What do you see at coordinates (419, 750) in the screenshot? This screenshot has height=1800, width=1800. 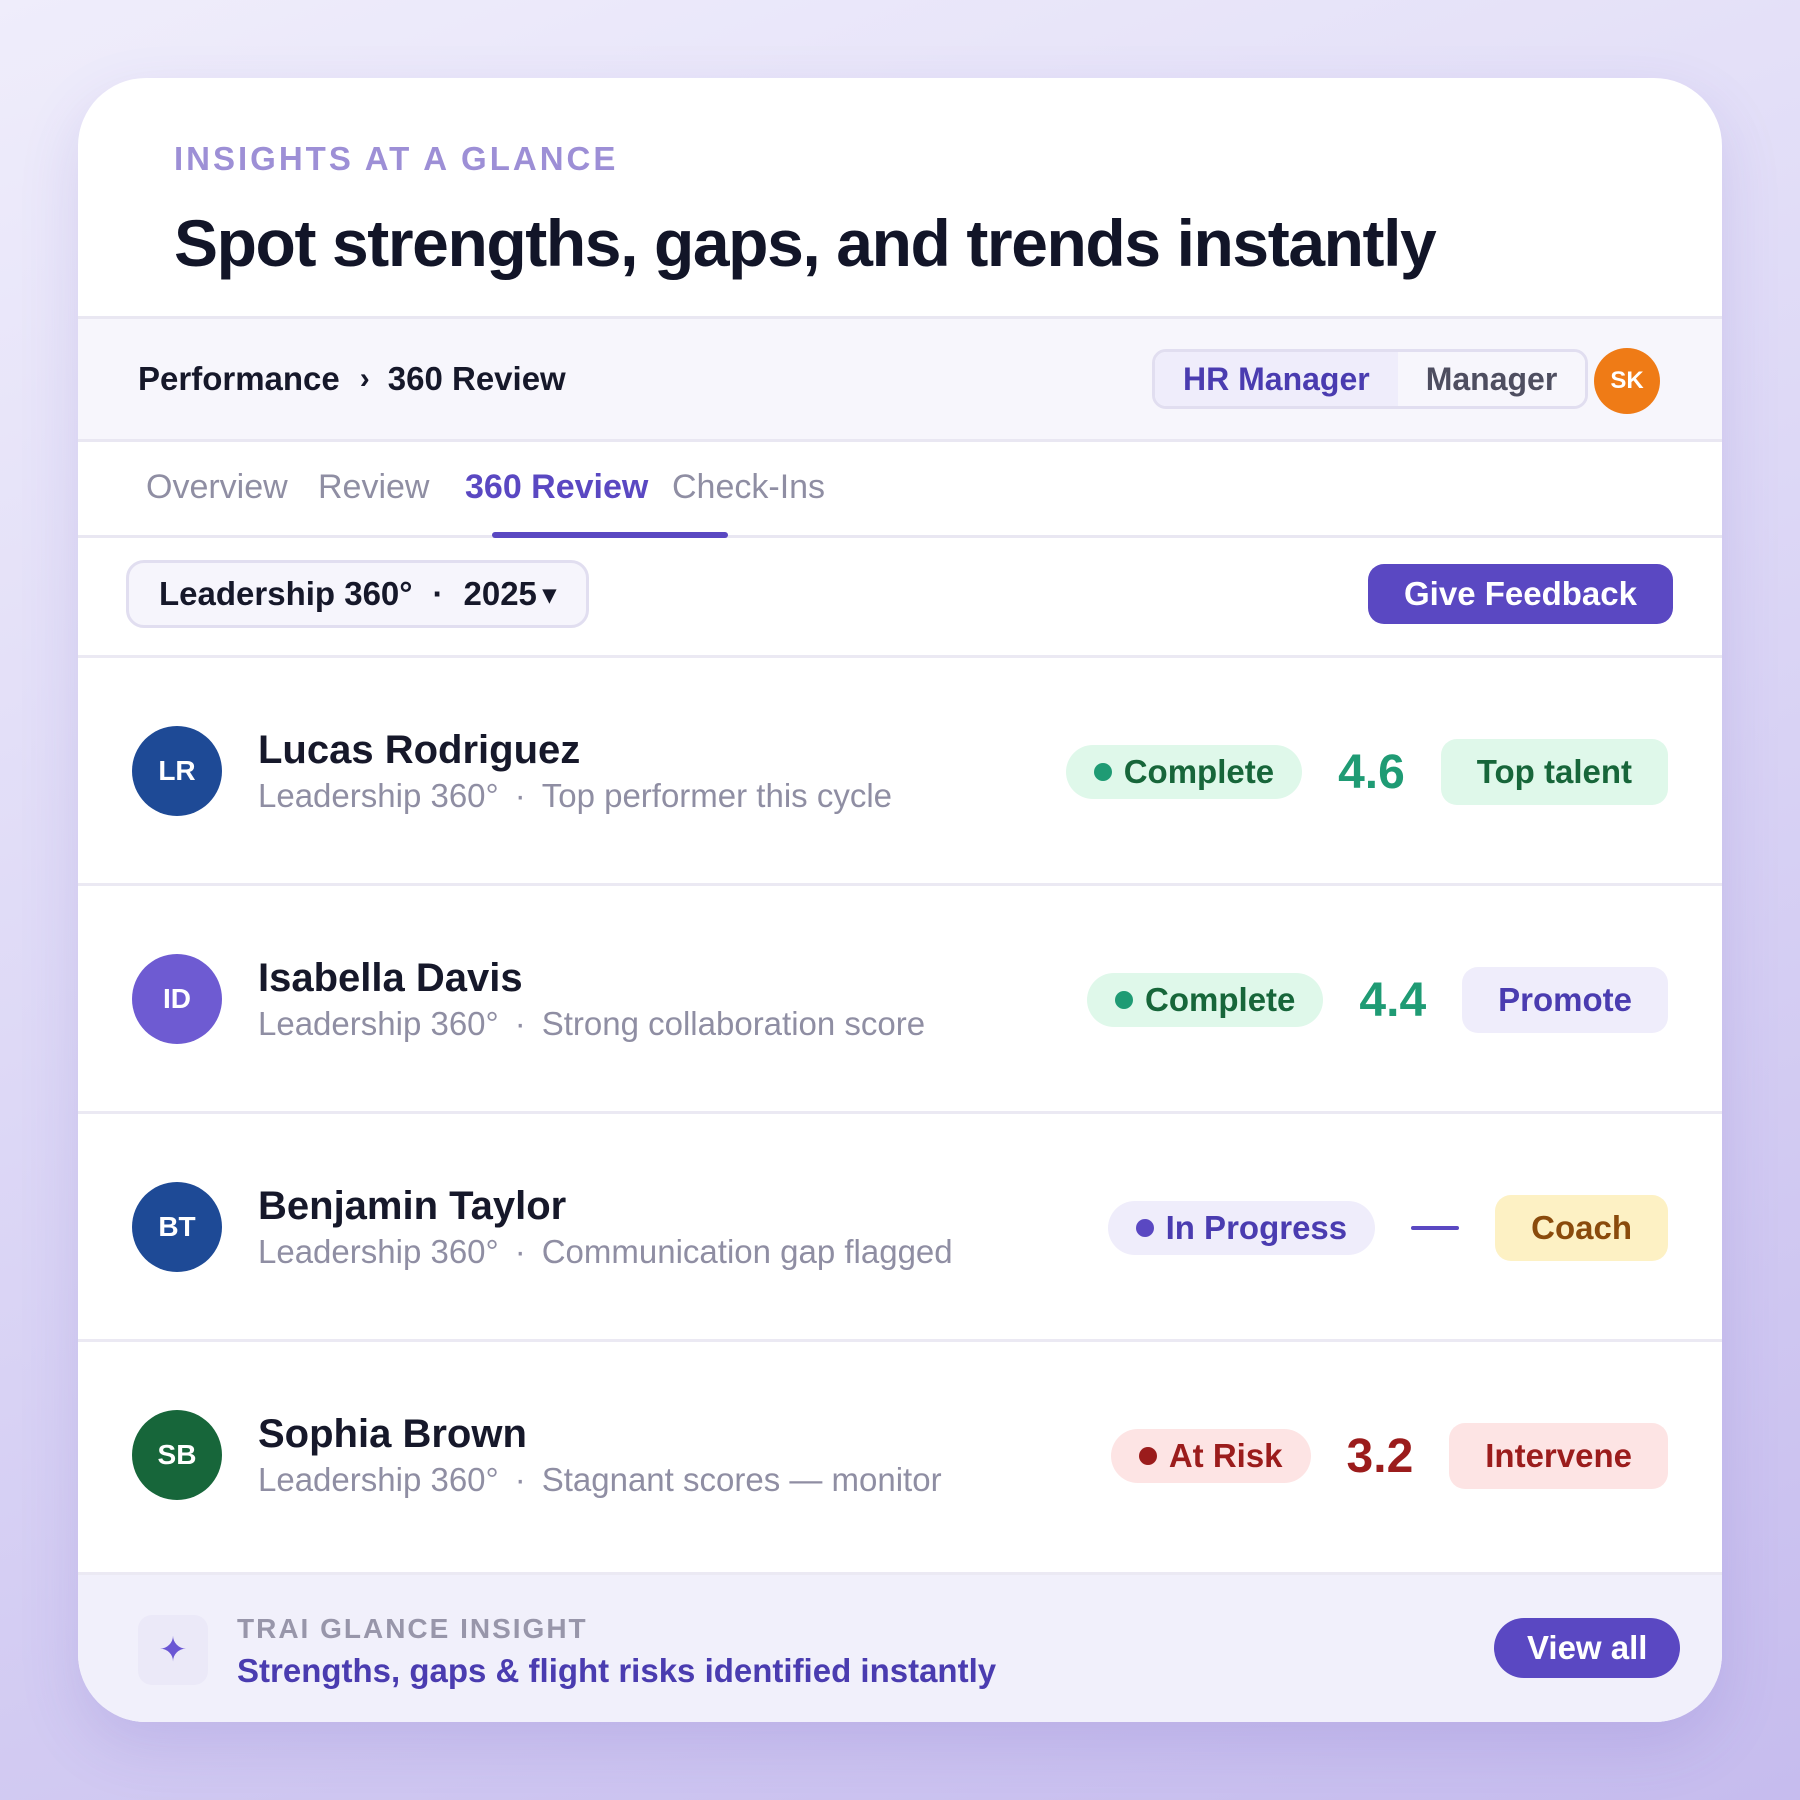 I see `employee-name: Lucas Rodriguez` at bounding box center [419, 750].